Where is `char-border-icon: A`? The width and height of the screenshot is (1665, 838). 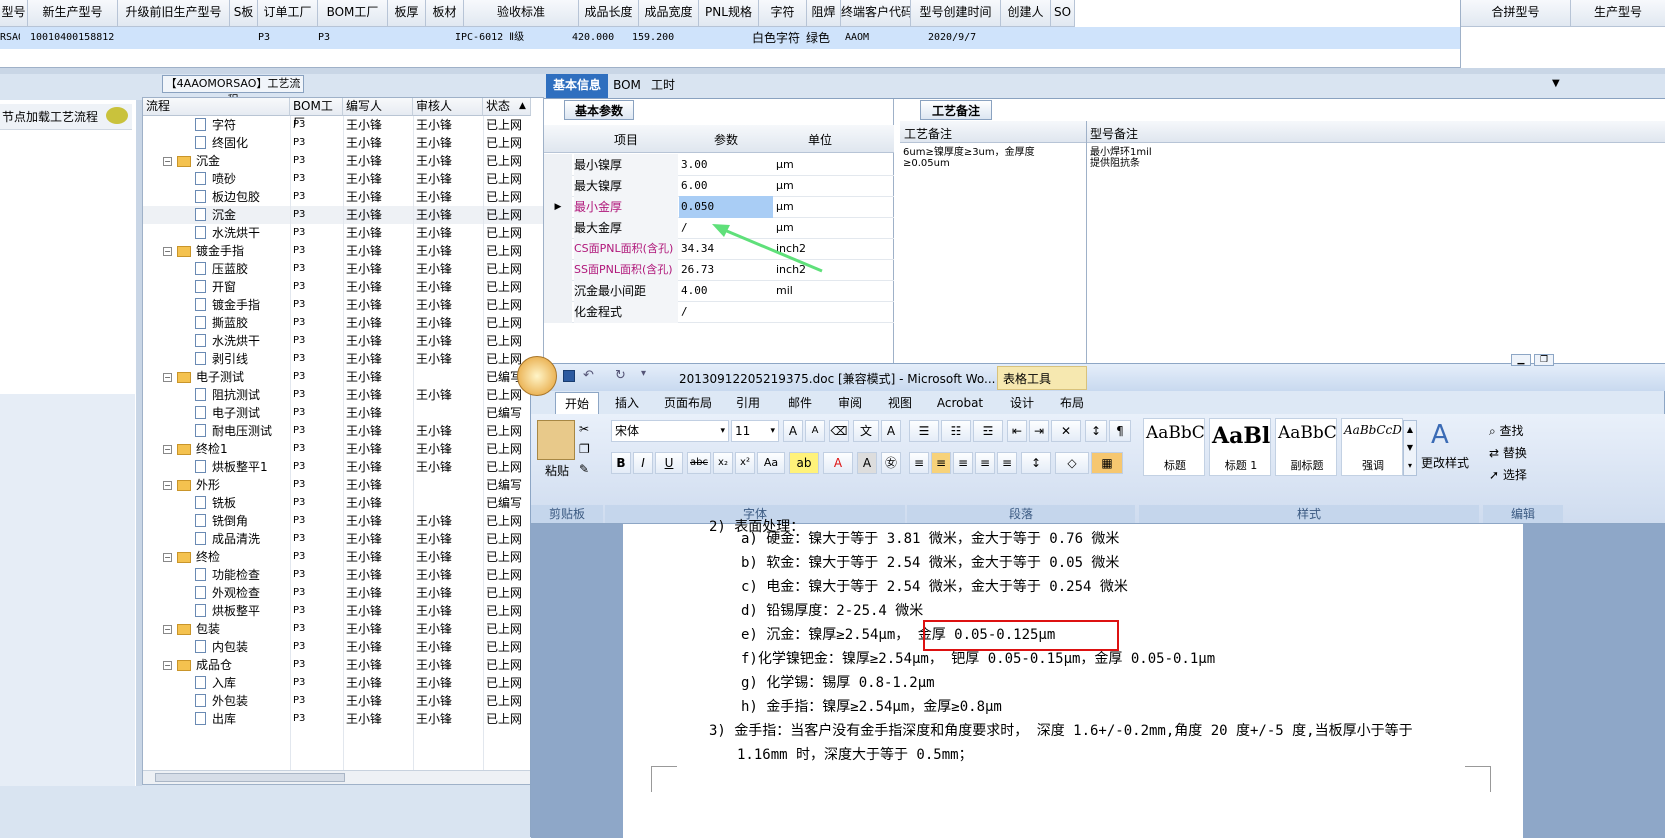 char-border-icon: A is located at coordinates (891, 431).